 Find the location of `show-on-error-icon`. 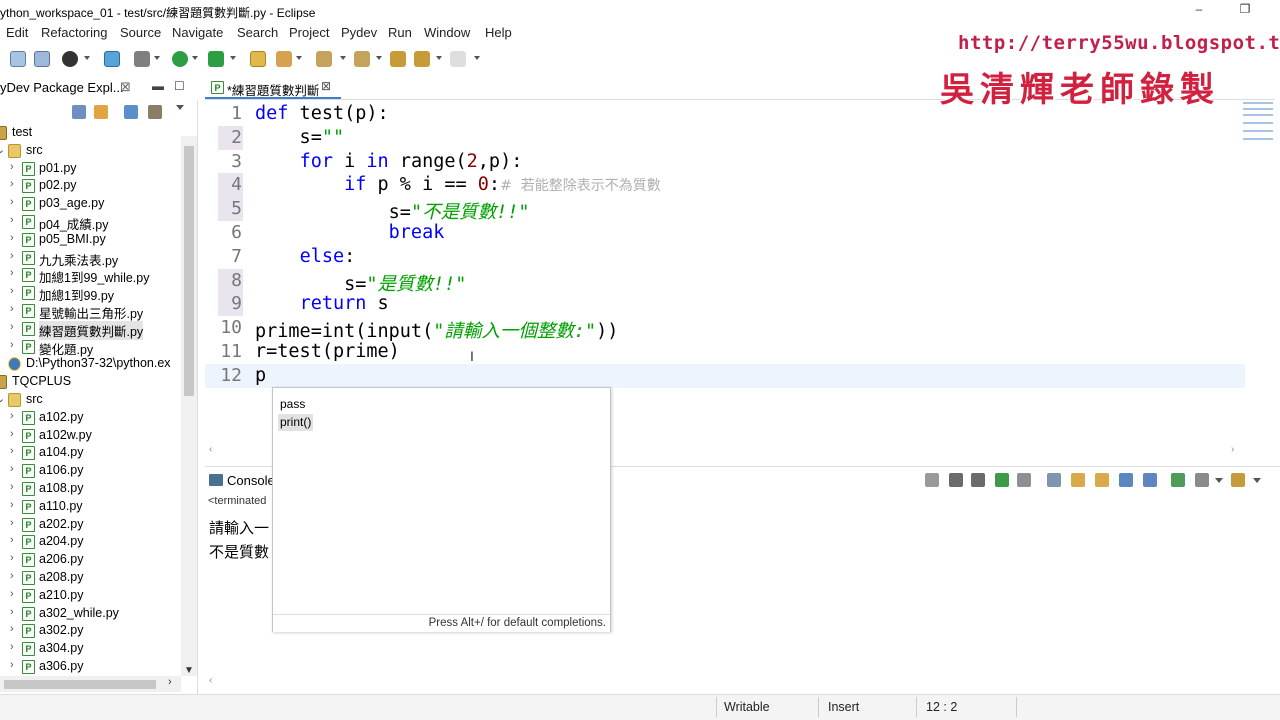

show-on-error-icon is located at coordinates (1126, 480).